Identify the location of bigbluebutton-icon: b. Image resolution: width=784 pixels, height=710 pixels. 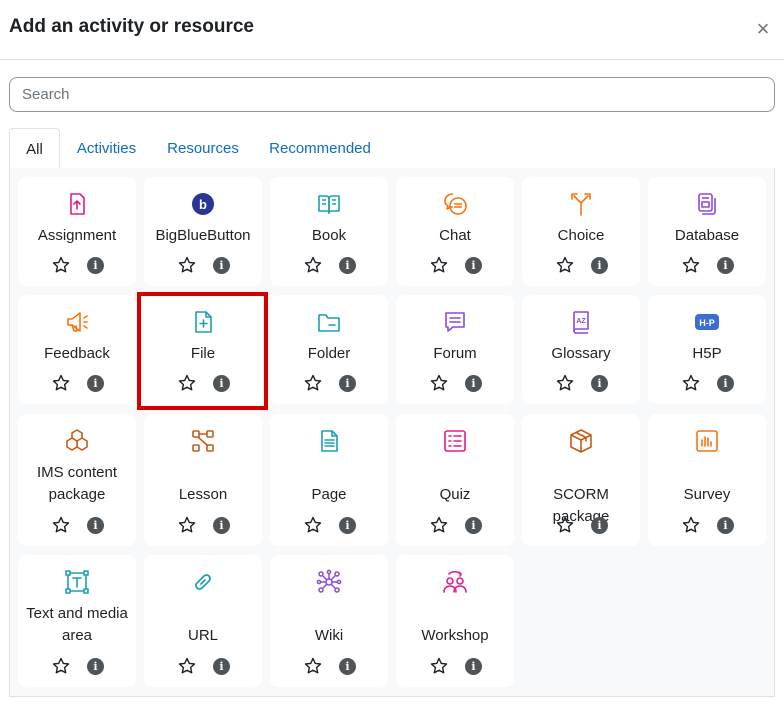
(203, 204).